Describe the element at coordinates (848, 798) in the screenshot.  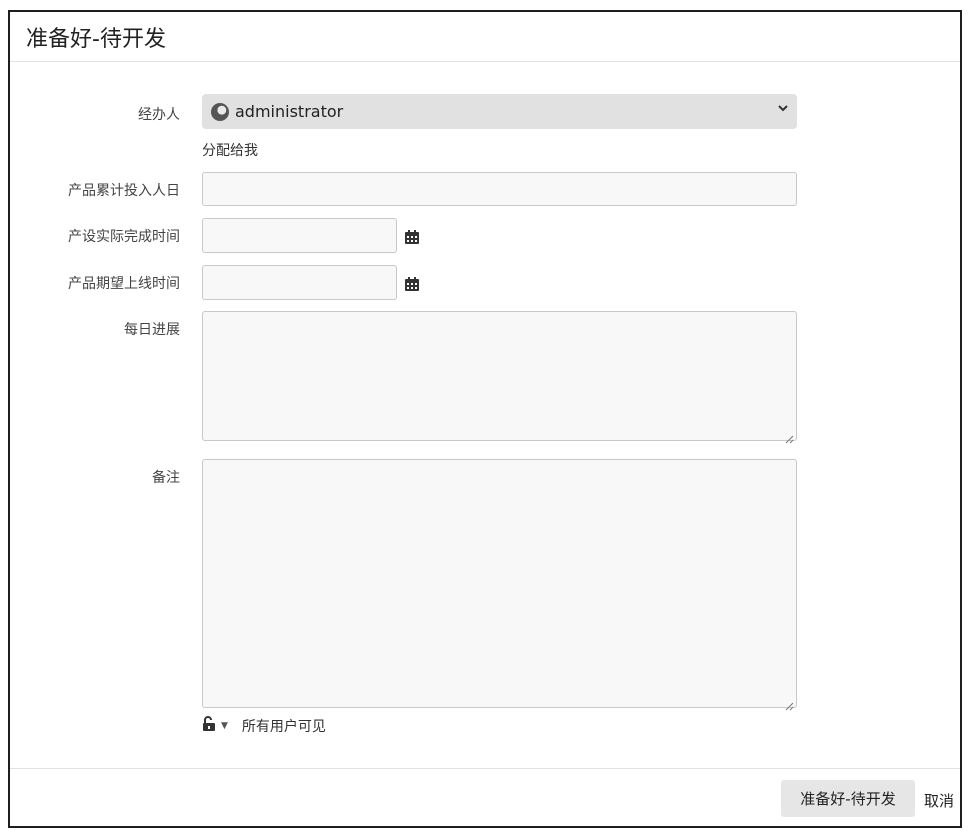
I see `submit-transition-button: 准备好-待开发` at that location.